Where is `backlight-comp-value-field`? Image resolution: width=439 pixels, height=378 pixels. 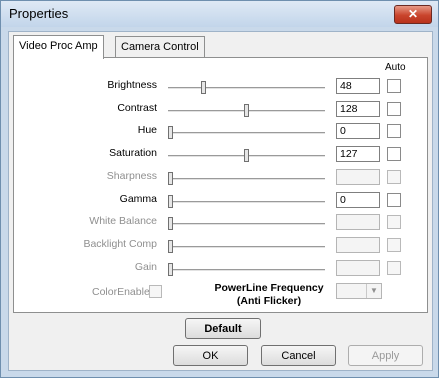 backlight-comp-value-field is located at coordinates (358, 244).